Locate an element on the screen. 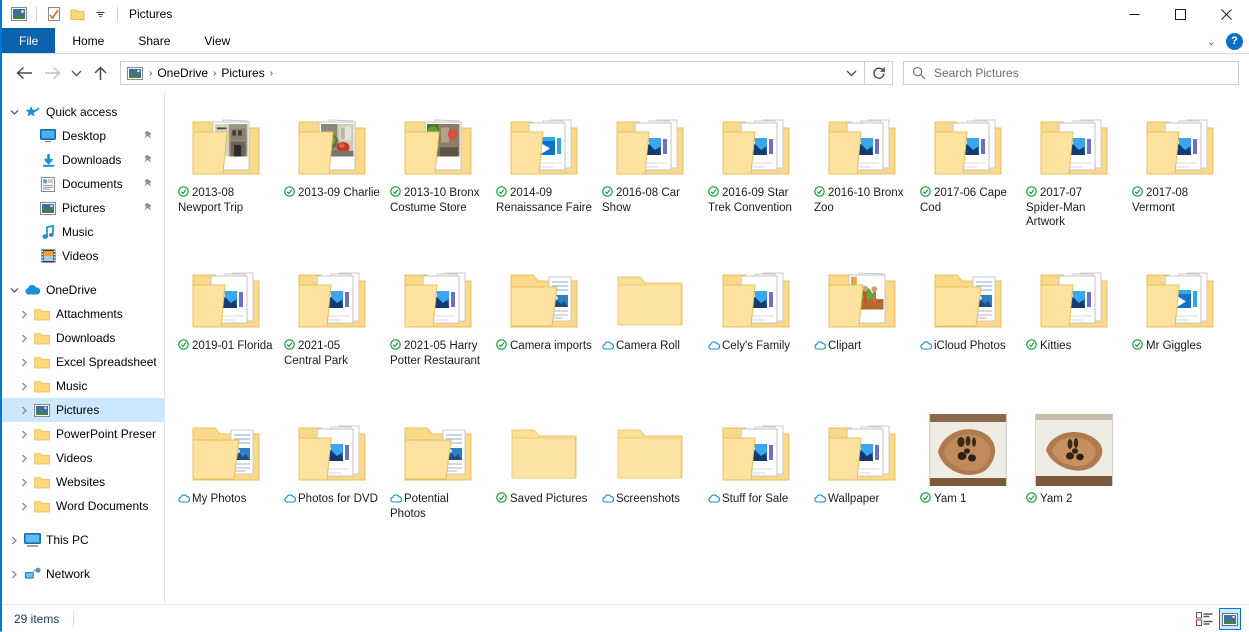 Image resolution: width=1249 pixels, height=632 pixels. item-inner: Camera Roll is located at coordinates (650, 308).